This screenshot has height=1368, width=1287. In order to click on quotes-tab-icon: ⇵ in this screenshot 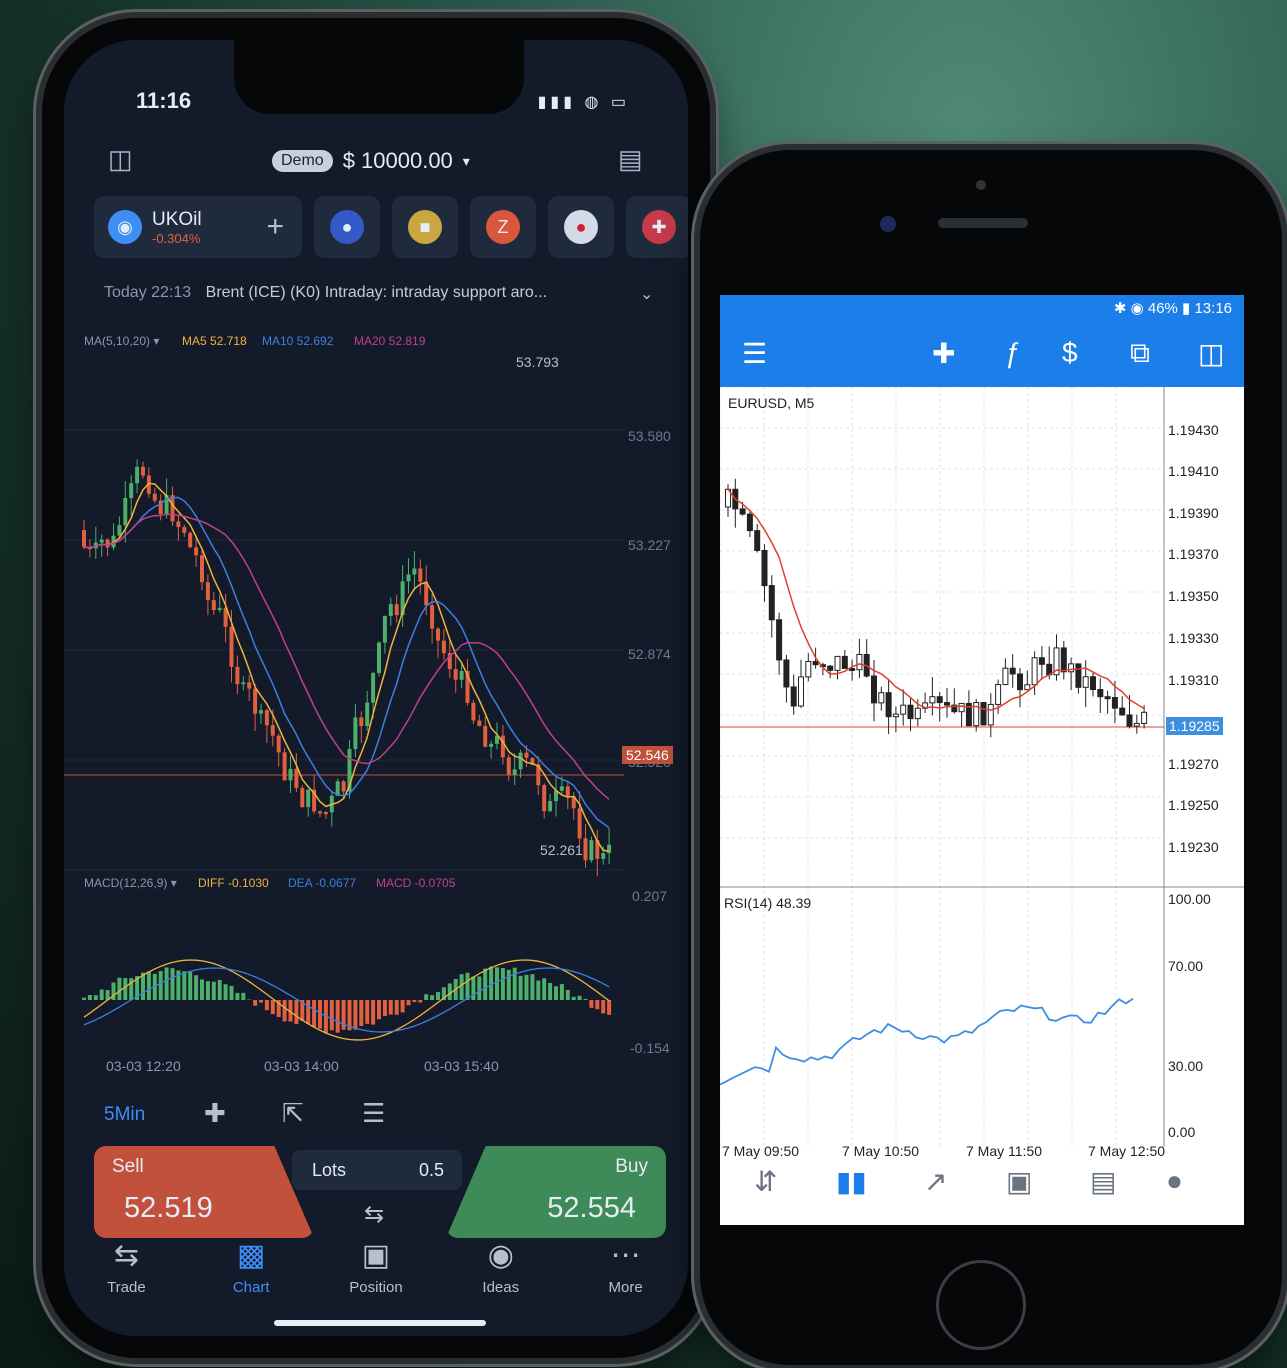, I will do `click(765, 1181)`.